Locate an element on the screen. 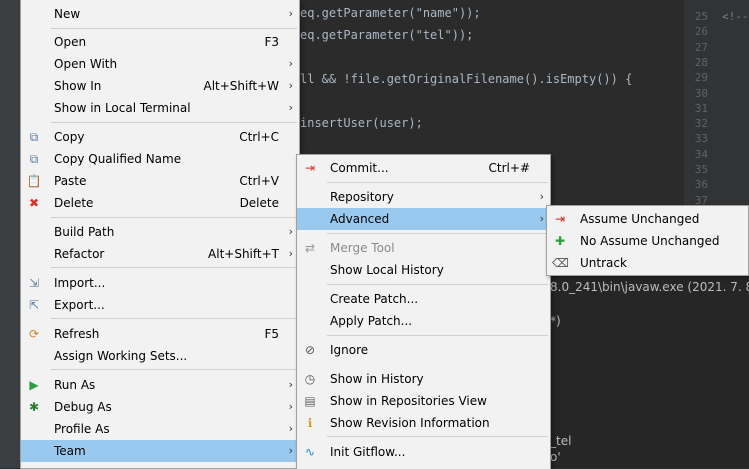 Image resolution: width=749 pixels, height=469 pixels. export-icon: ⇱ is located at coordinates (34, 305).